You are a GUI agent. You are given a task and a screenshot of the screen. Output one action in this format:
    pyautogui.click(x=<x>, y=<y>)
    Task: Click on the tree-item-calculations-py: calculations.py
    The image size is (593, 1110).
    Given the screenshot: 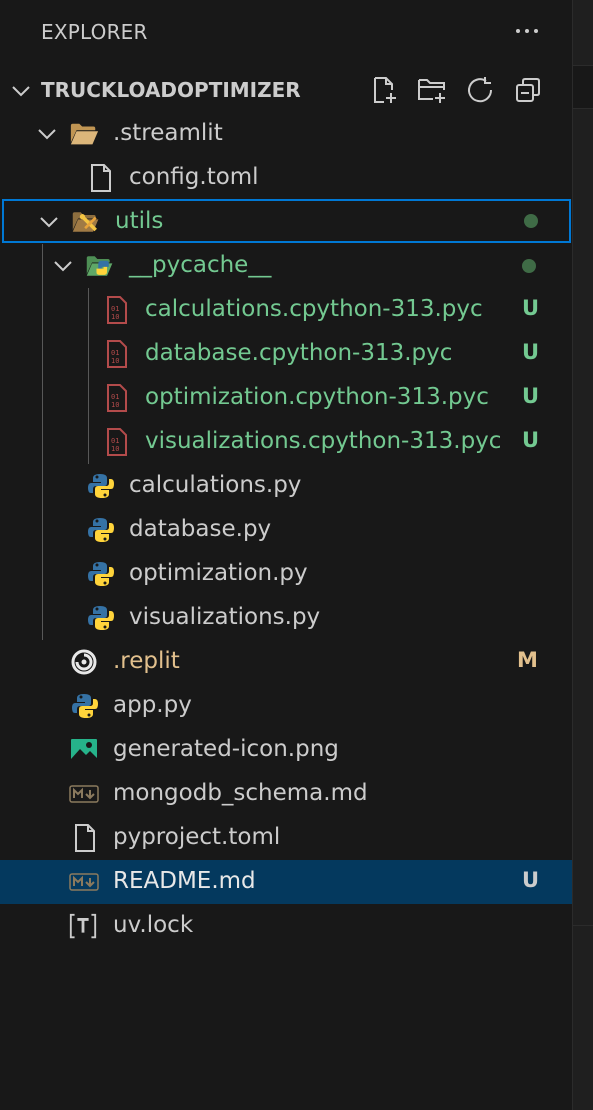 What is the action you would take?
    pyautogui.click(x=286, y=486)
    